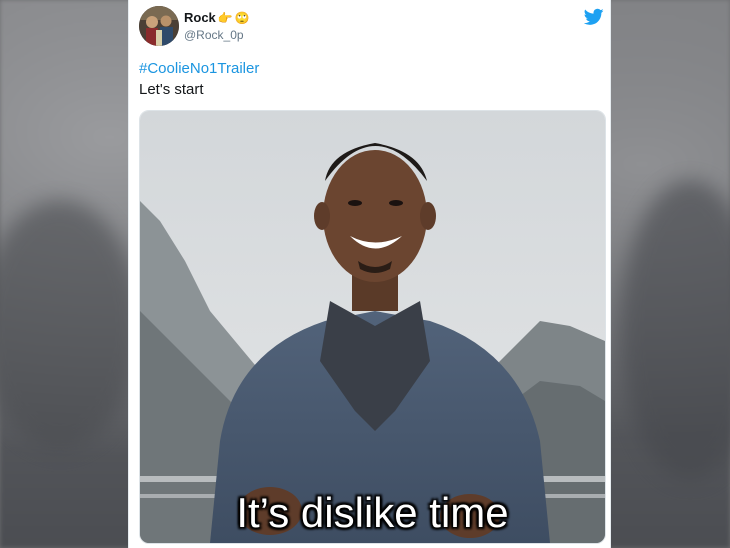  Describe the element at coordinates (171, 89) in the screenshot. I see `tweet-text: Let's start` at that location.